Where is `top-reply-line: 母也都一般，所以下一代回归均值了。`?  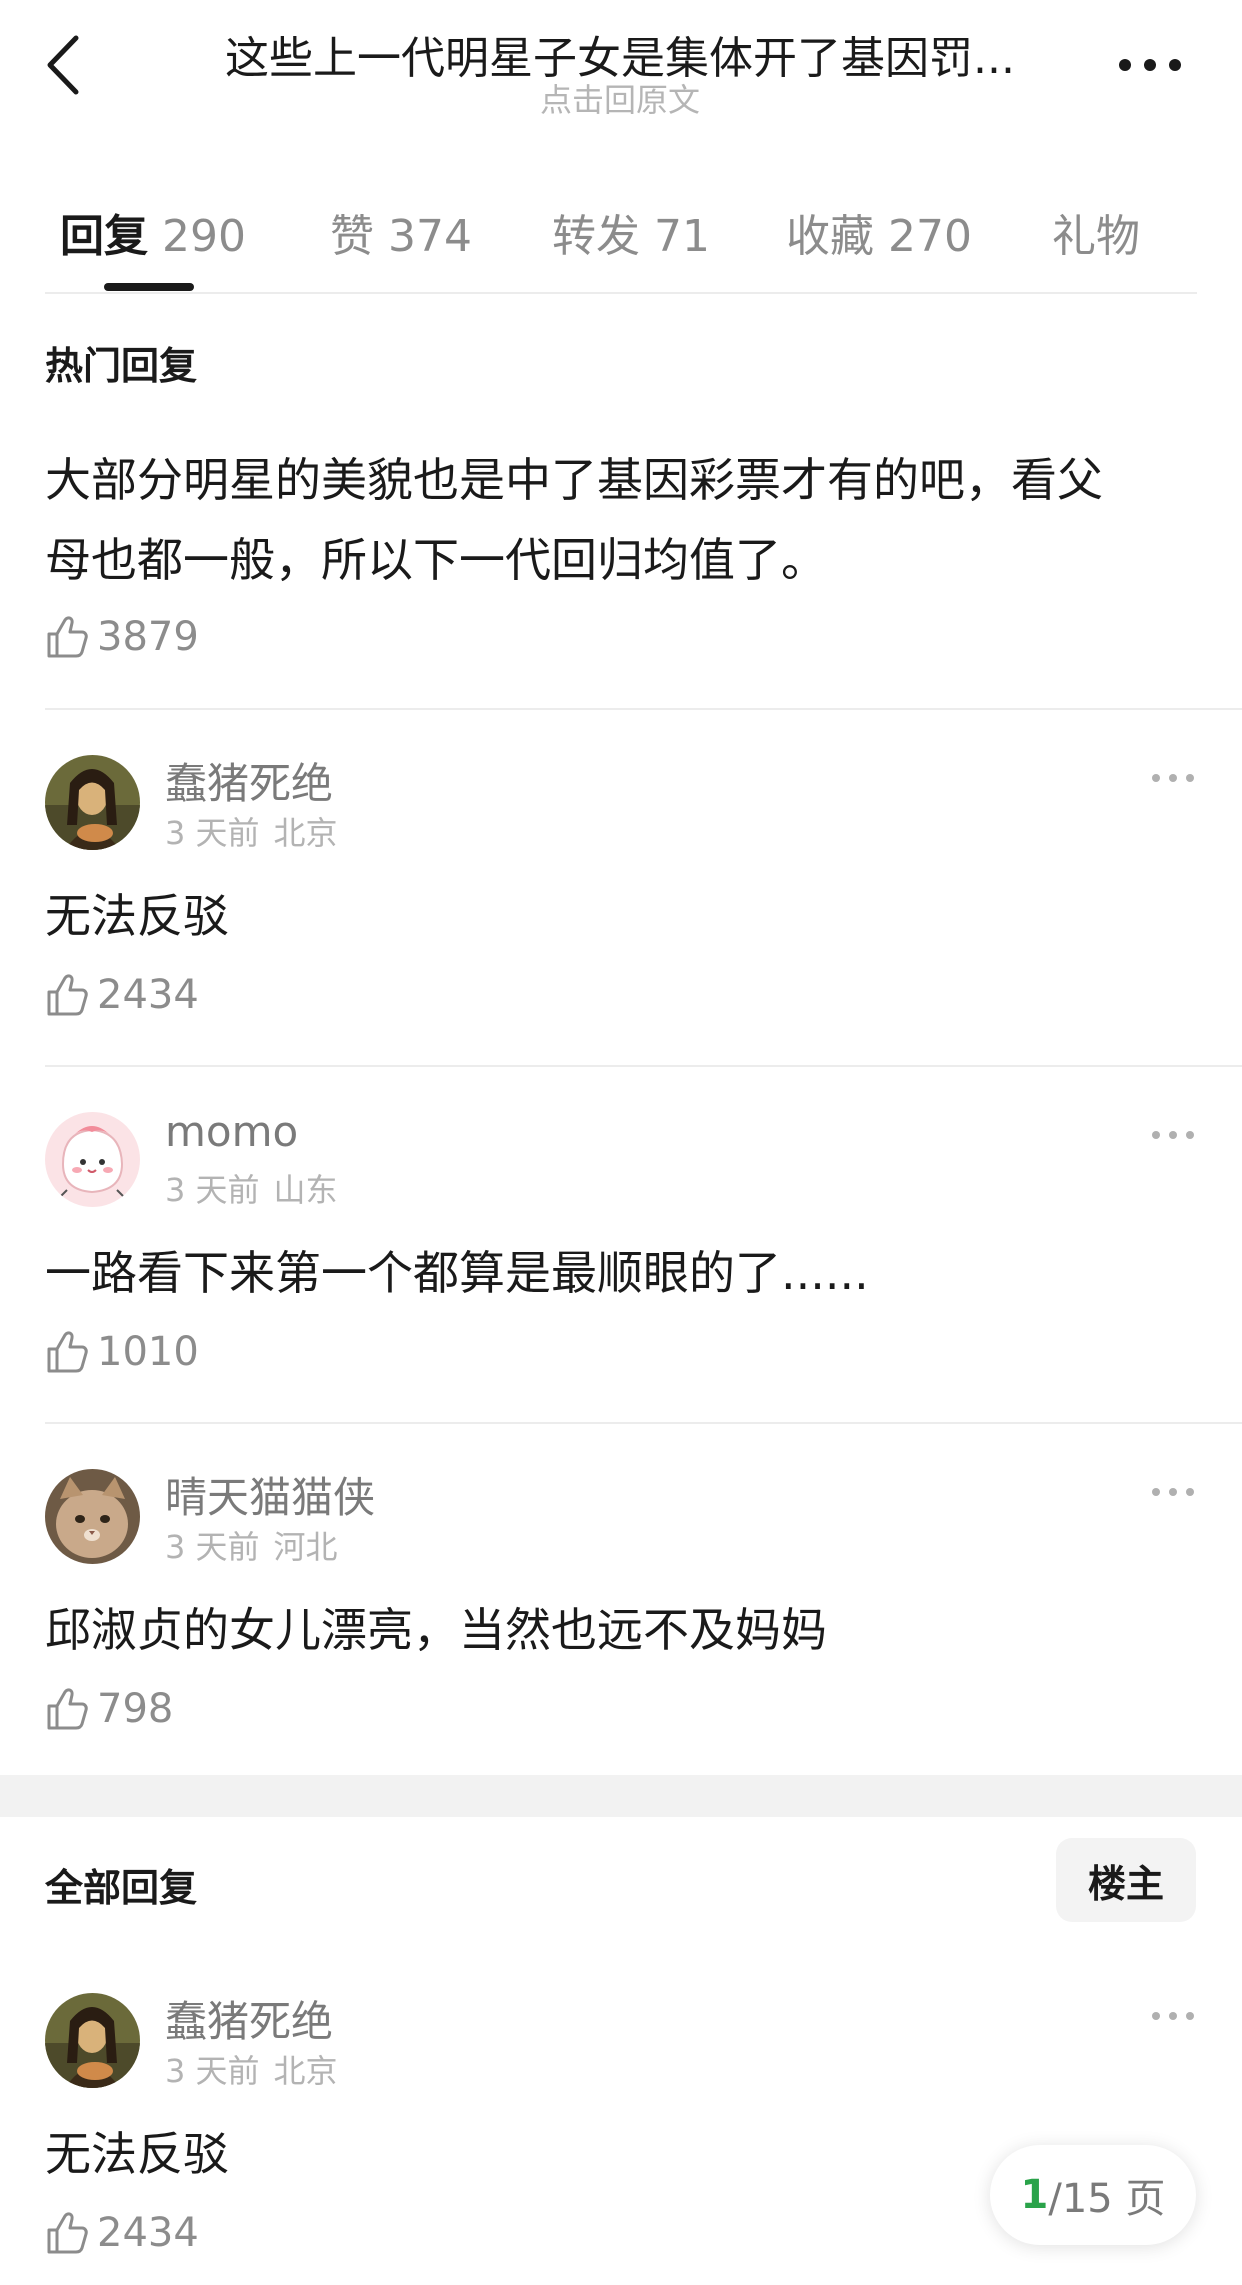 top-reply-line: 母也都一般，所以下一代回归均值了。 is located at coordinates (436, 560).